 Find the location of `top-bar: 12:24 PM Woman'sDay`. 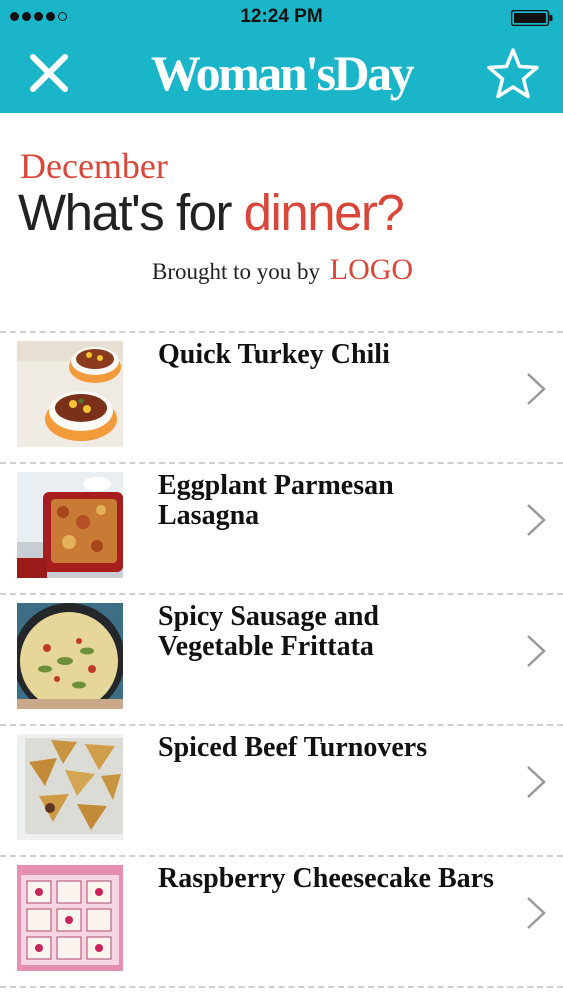

top-bar: 12:24 PM Woman'sDay is located at coordinates (281, 56).